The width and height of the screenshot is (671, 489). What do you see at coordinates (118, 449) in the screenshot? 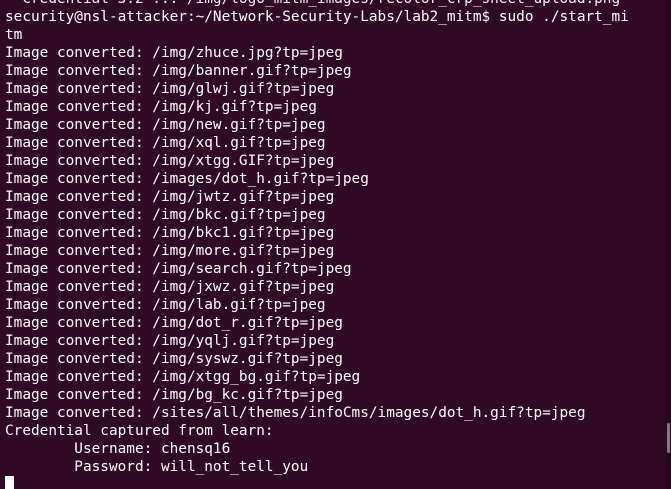
I see `username-line: Username: chensq16` at bounding box center [118, 449].